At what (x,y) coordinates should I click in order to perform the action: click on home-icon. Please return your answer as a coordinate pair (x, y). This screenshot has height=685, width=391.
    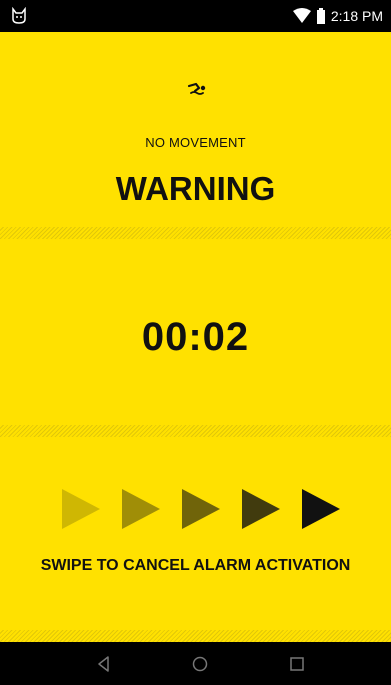
    Looking at the image, I should click on (200, 664).